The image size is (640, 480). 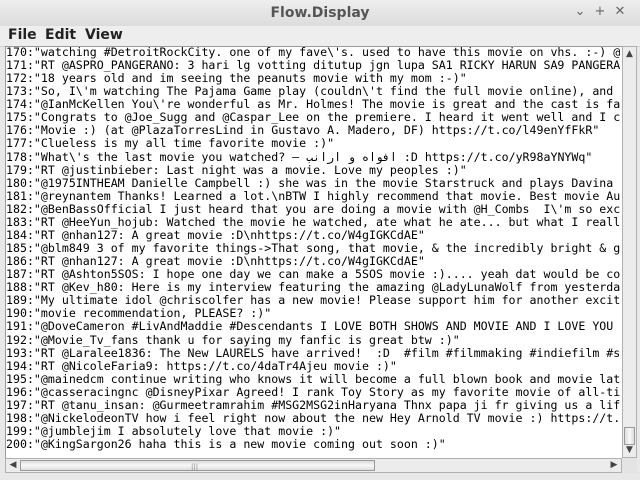 What do you see at coordinates (614, 465) in the screenshot?
I see `scroll-right-arrow-icon: ▶` at bounding box center [614, 465].